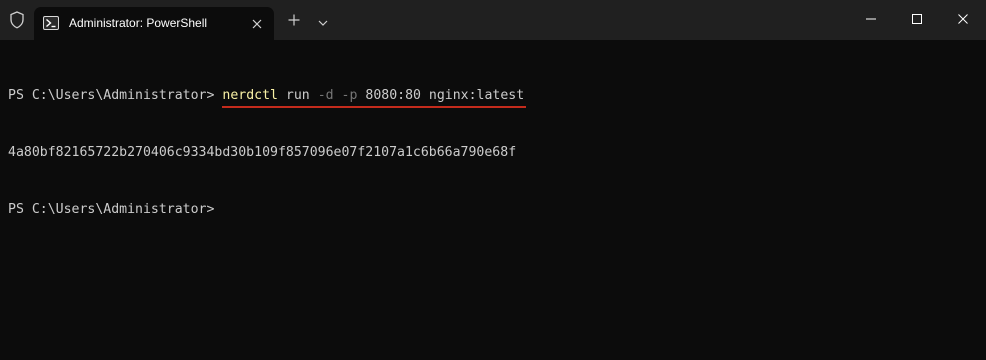  I want to click on tab-dropdown-button, so click(323, 22).